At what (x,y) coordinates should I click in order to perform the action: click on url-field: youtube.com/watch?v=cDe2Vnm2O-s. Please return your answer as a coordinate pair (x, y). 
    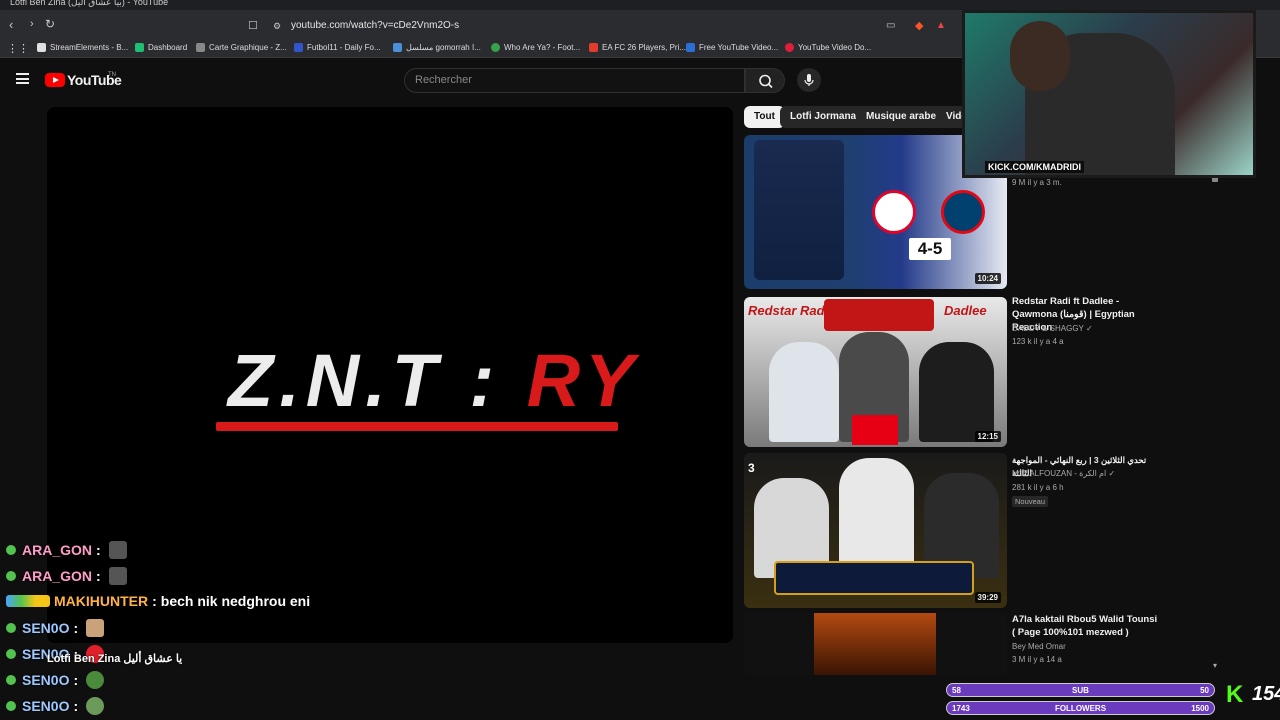
    Looking at the image, I should click on (375, 25).